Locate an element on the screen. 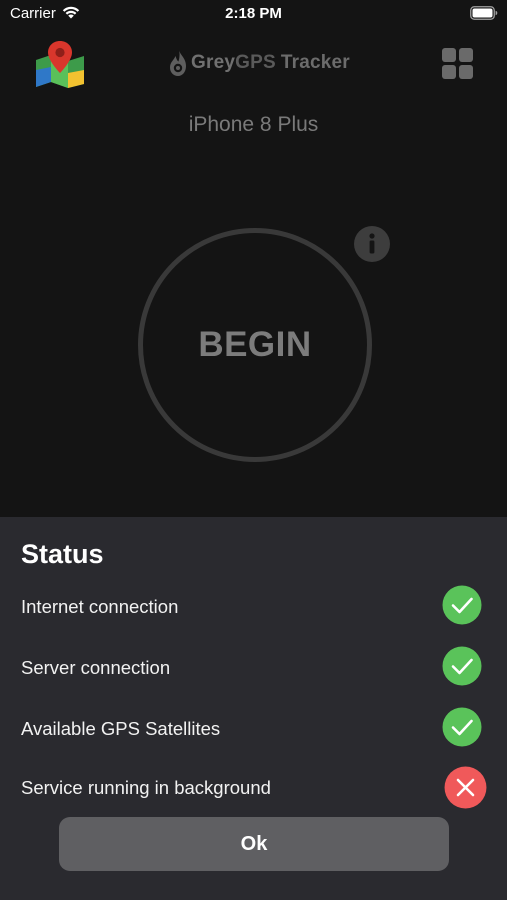 The width and height of the screenshot is (507, 900). status-item-label: Server connection is located at coordinates (96, 667).